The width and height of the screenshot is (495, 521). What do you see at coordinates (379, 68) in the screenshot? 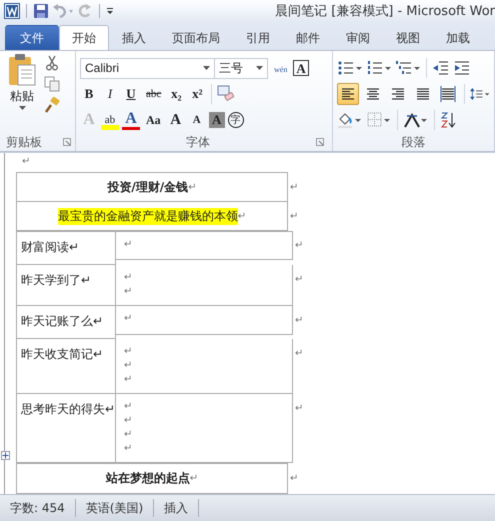
I see `numbering-icon` at bounding box center [379, 68].